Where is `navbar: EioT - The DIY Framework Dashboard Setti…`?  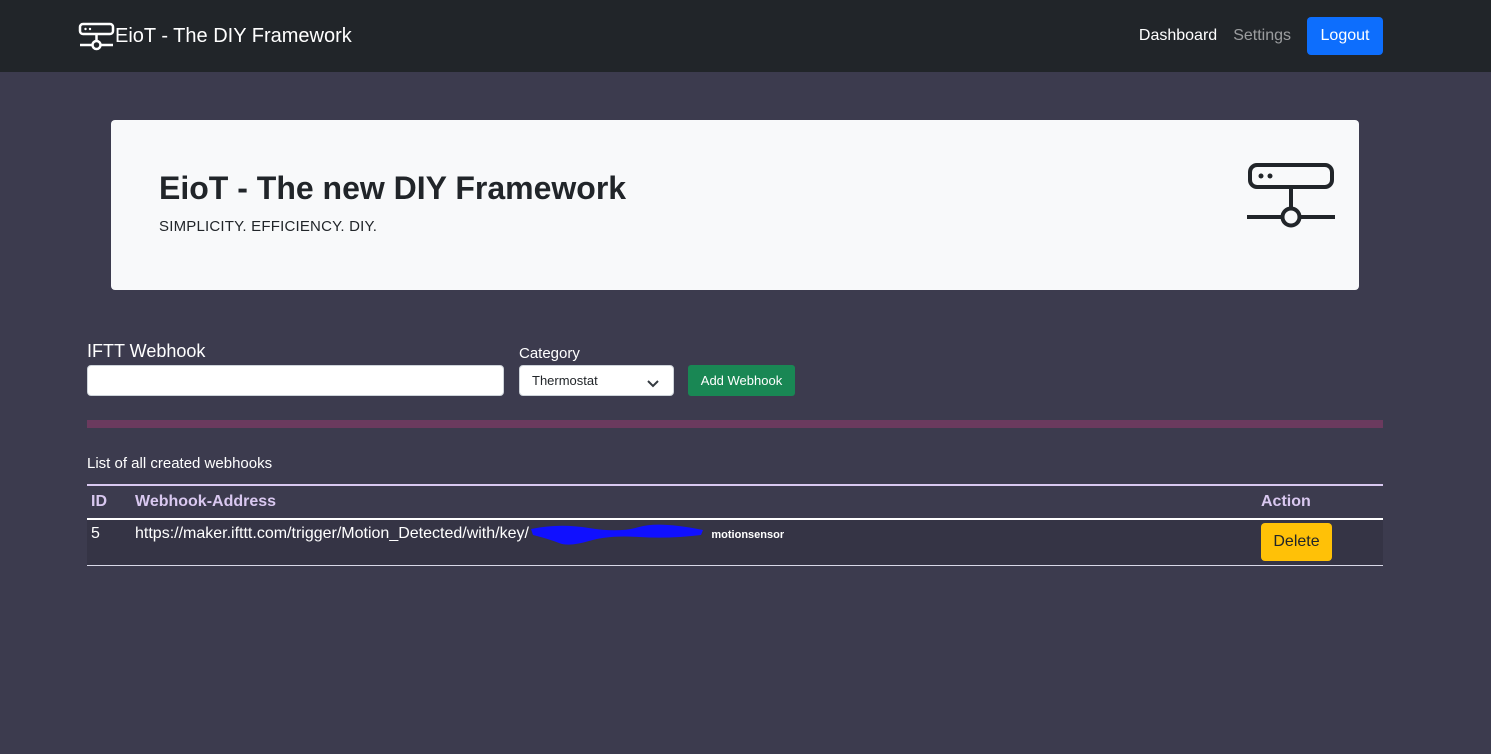 navbar: EioT - The DIY Framework Dashboard Setti… is located at coordinates (745, 36).